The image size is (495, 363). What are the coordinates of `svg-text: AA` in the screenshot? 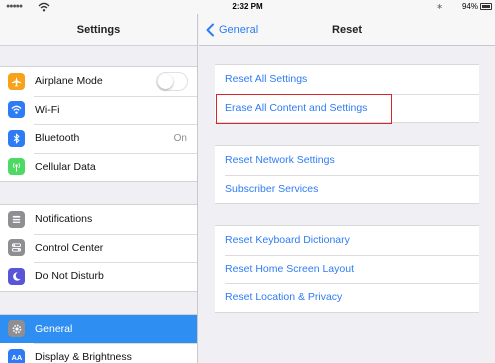 It's located at (16, 357).